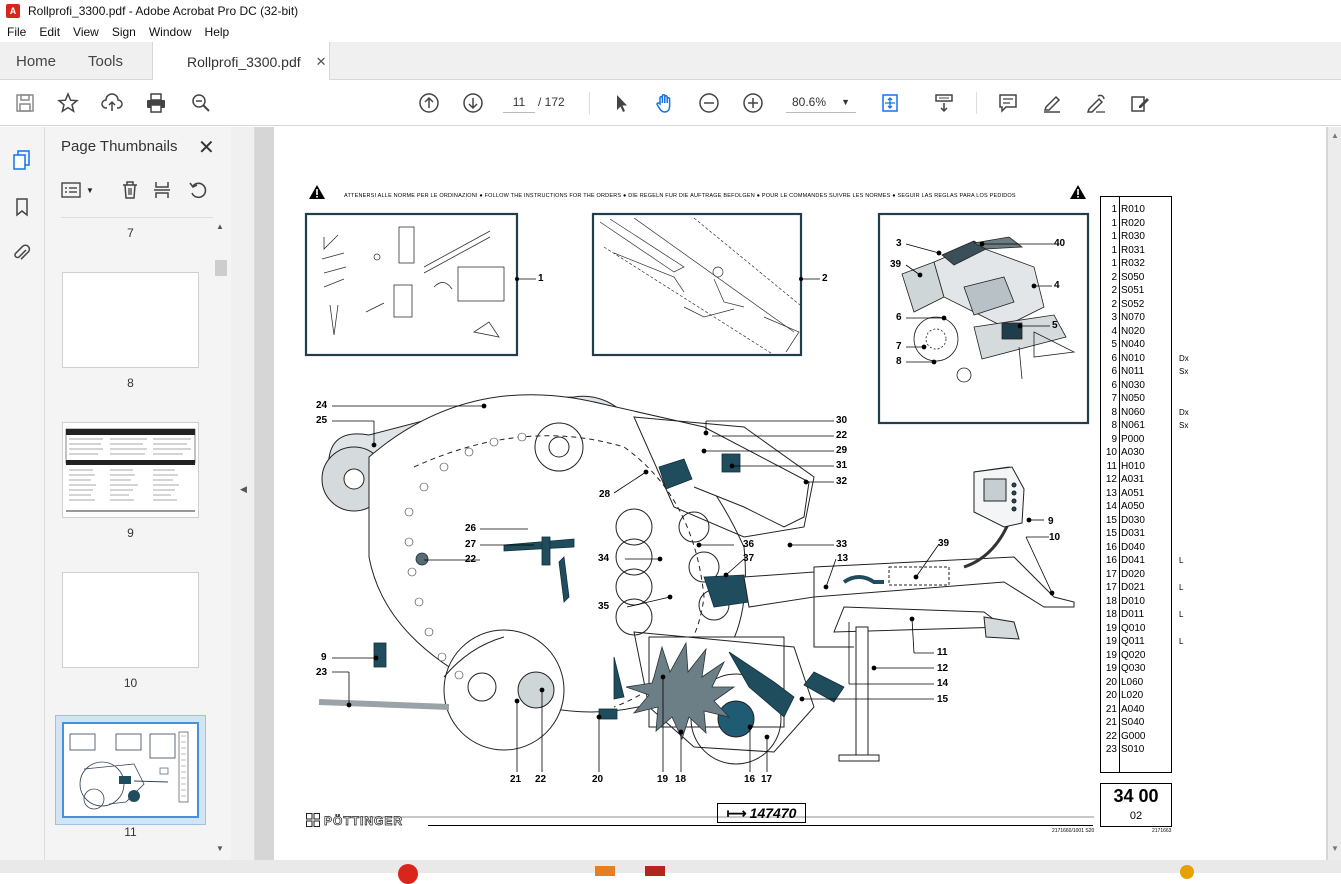 The width and height of the screenshot is (1341, 884). I want to click on tab-home: Home, so click(36, 61).